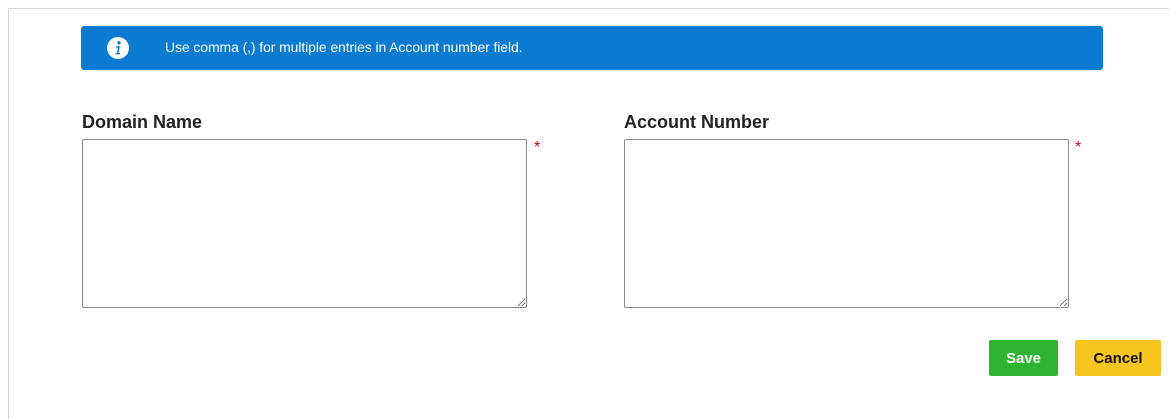  Describe the element at coordinates (1078, 147) in the screenshot. I see `account-number-required-marker: *` at that location.